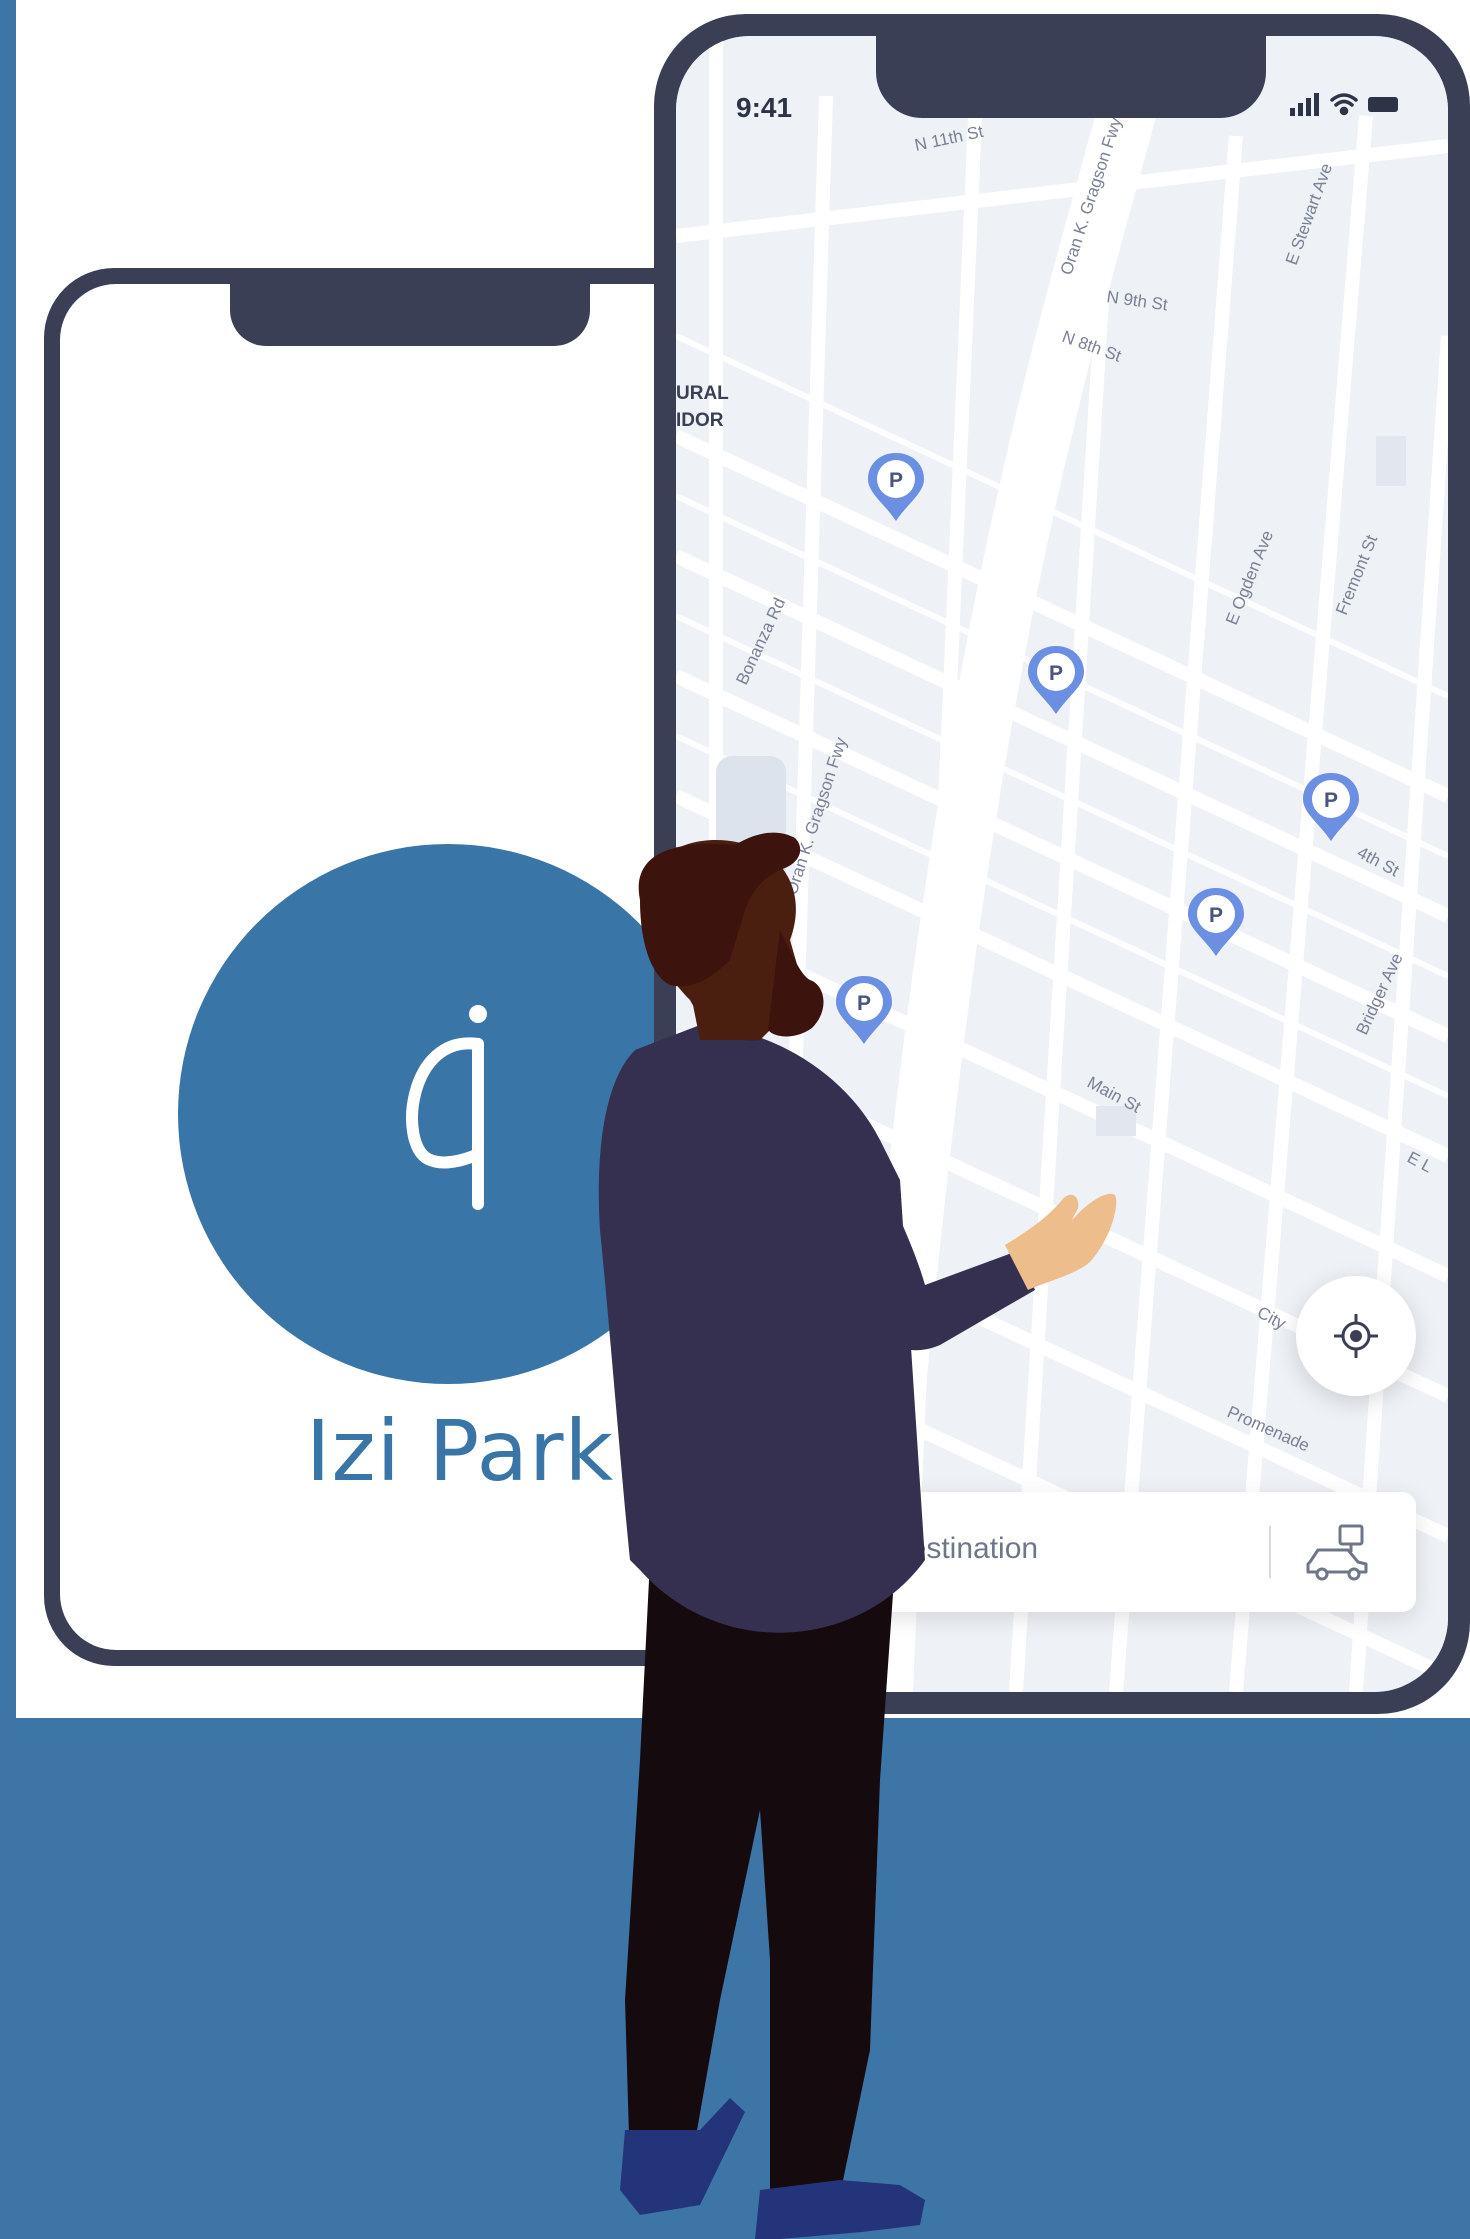 The image size is (1470, 2239). I want to click on locate-me-button, so click(1356, 1336).